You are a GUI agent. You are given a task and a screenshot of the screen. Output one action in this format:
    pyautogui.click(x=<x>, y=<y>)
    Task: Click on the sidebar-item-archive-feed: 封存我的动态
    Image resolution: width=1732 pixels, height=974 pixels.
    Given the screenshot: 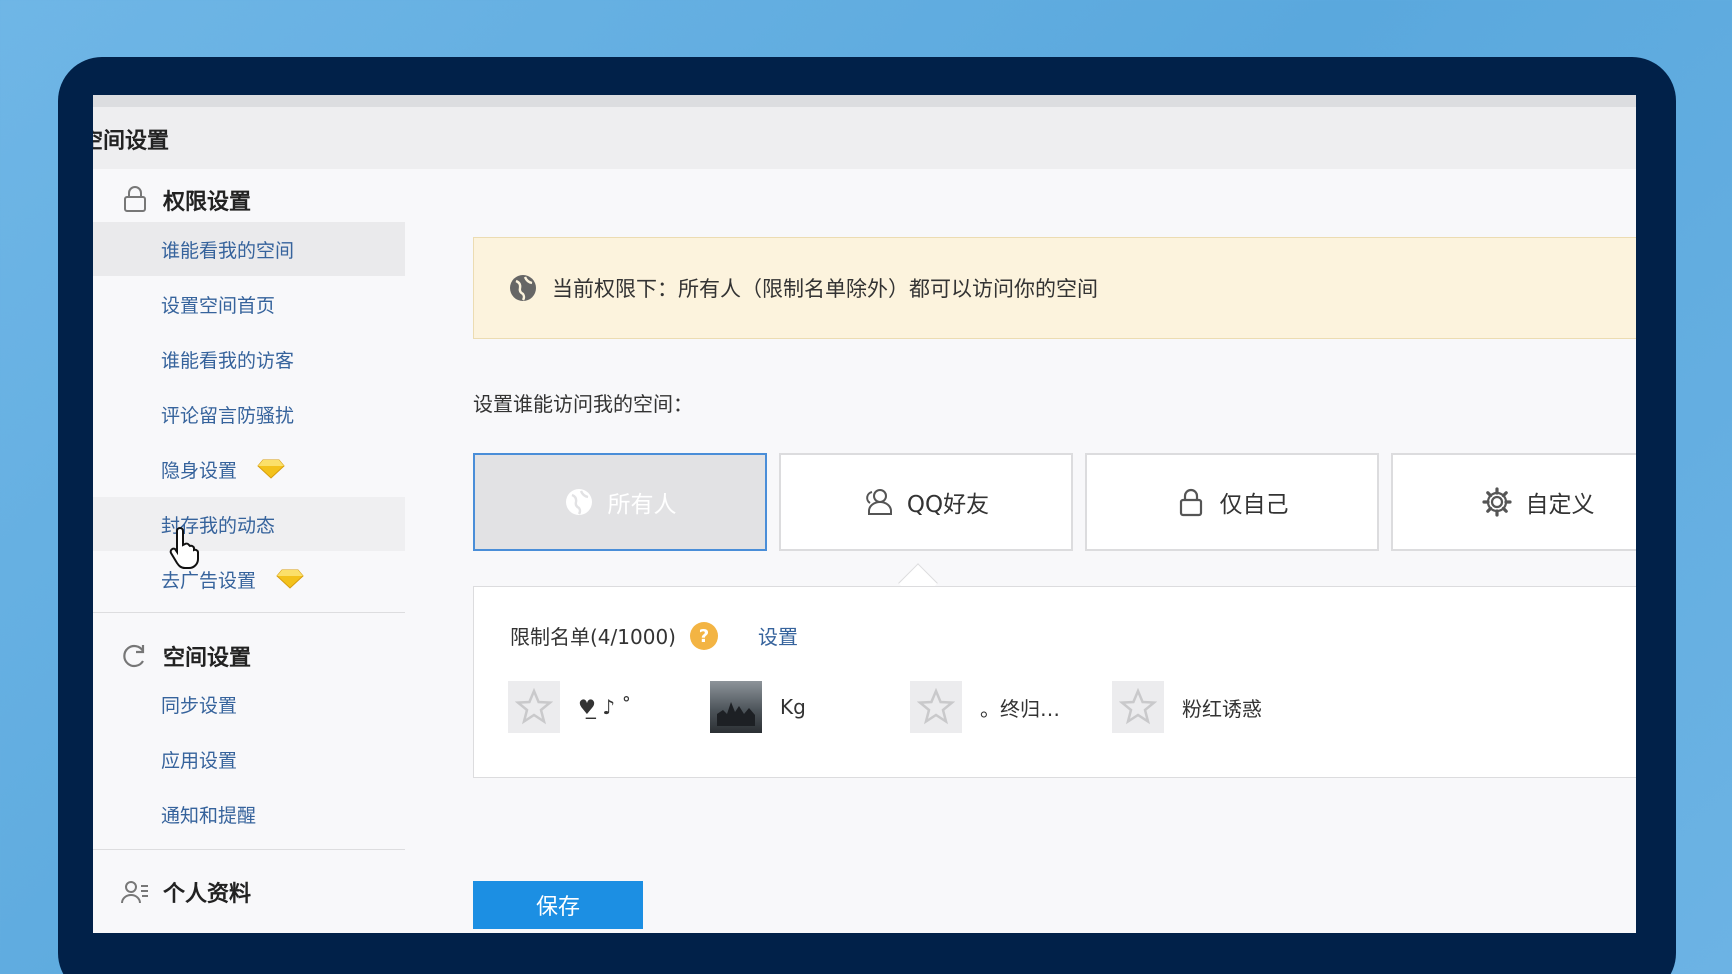 What is the action you would take?
    pyautogui.click(x=249, y=524)
    